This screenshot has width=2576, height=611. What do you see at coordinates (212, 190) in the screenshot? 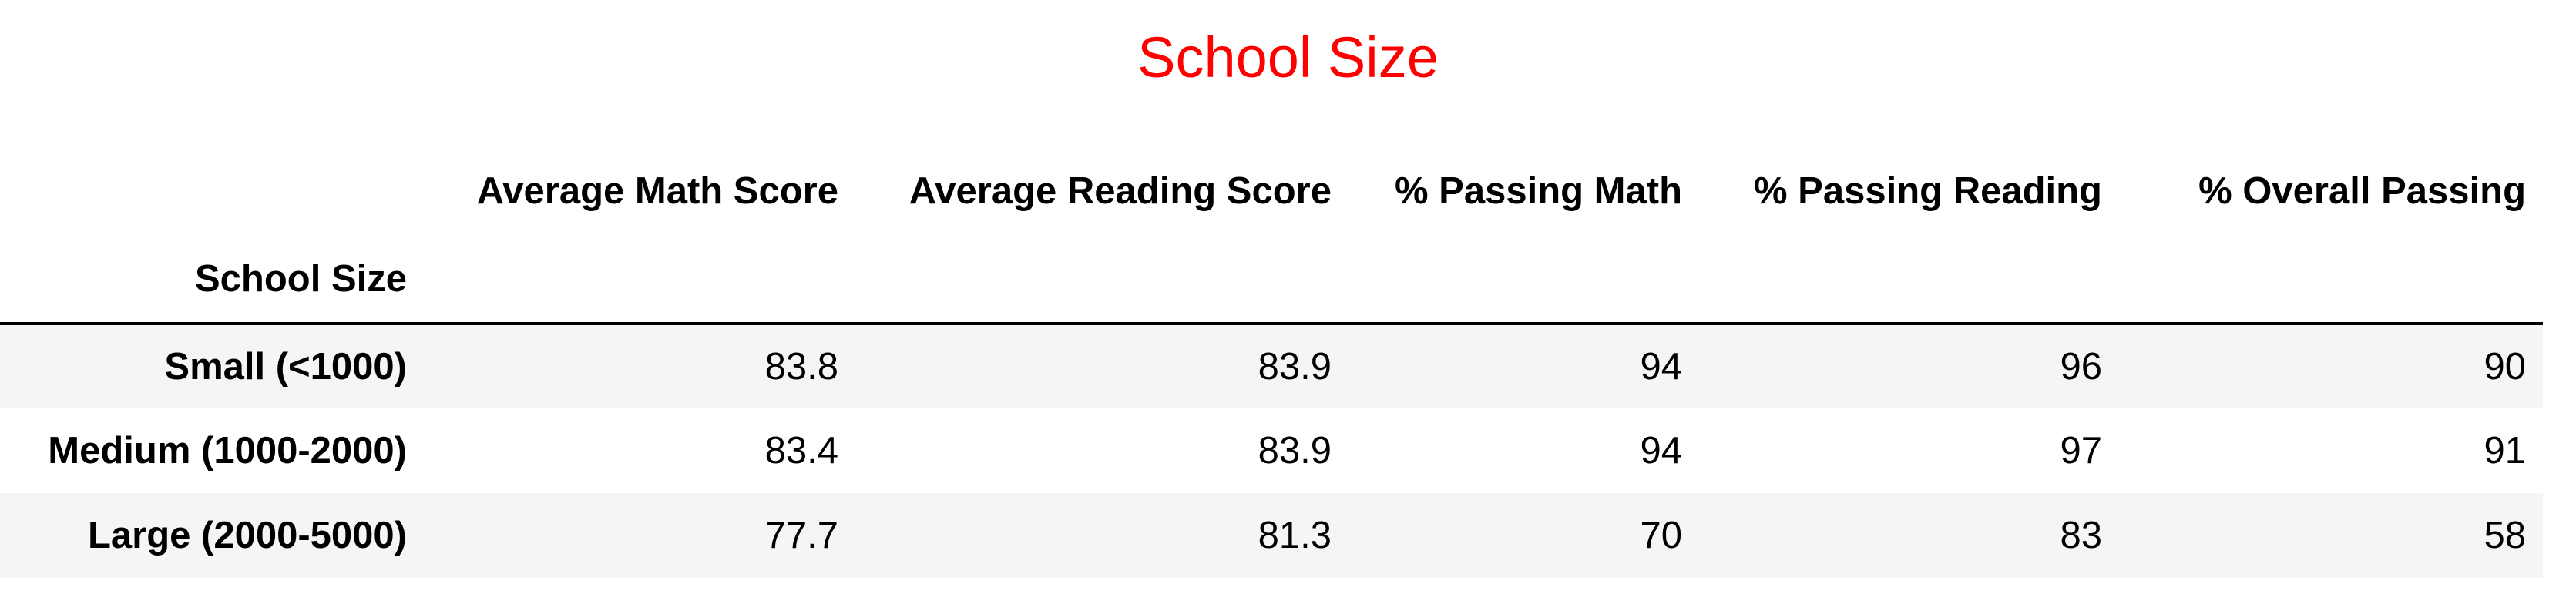
I see `corner-cell` at bounding box center [212, 190].